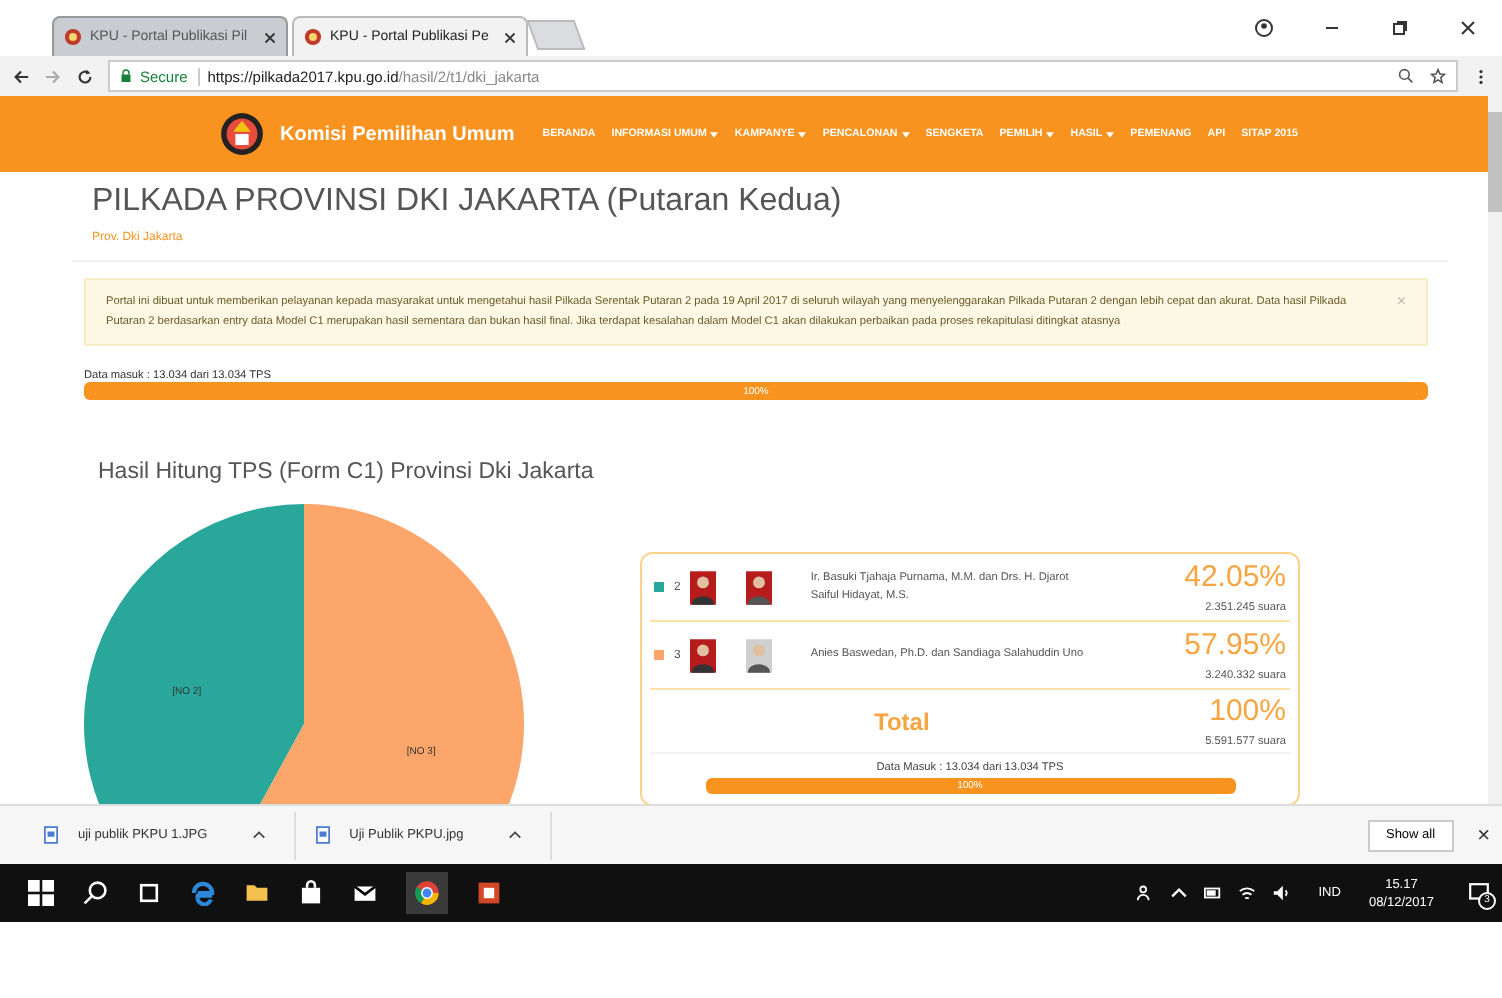 The image size is (1502, 998). What do you see at coordinates (311, 893) in the screenshot?
I see `shopping-bag-icon` at bounding box center [311, 893].